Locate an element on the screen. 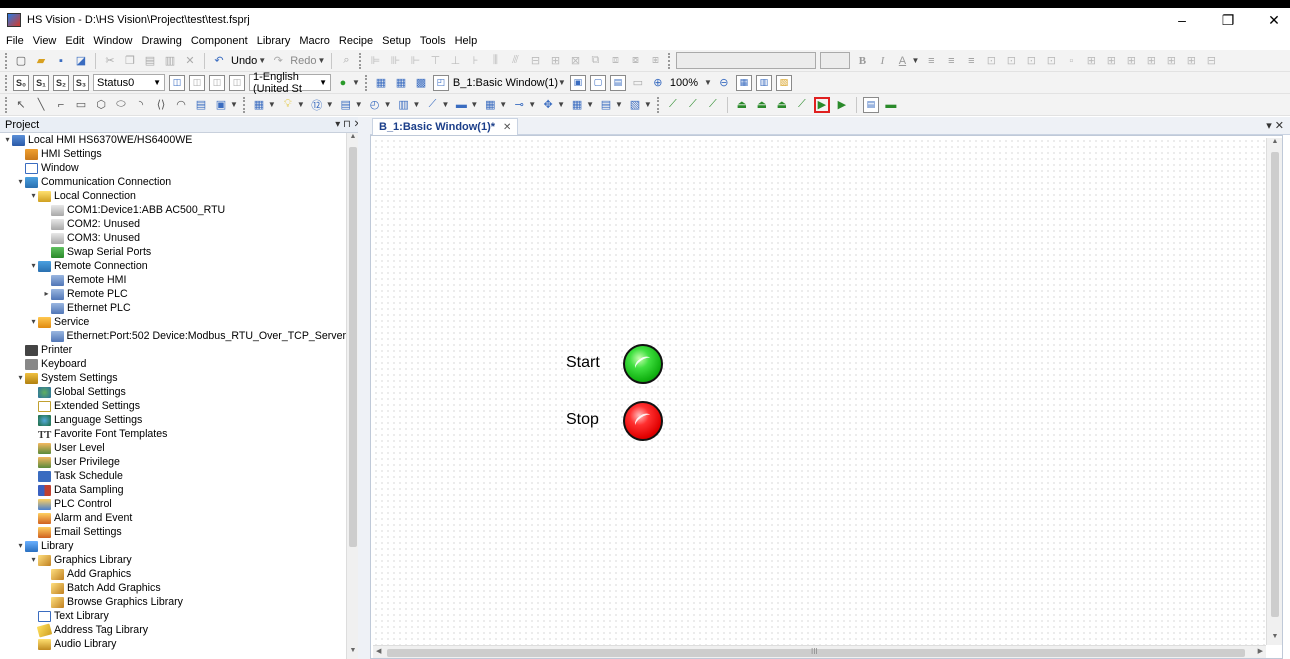  window-combo-dropdown-icon: ▼ is located at coordinates (562, 82).